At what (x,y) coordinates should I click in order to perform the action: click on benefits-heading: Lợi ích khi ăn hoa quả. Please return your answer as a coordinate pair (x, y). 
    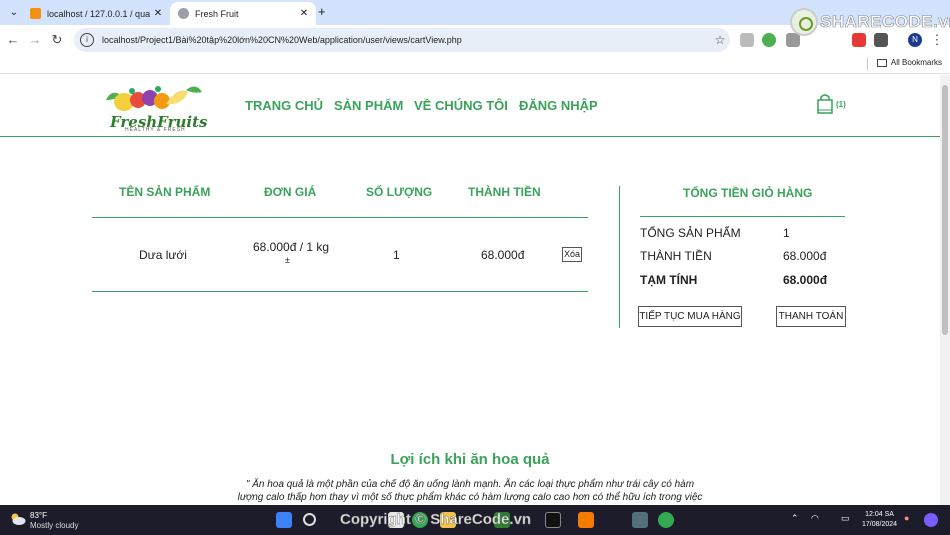
    Looking at the image, I should click on (470, 459).